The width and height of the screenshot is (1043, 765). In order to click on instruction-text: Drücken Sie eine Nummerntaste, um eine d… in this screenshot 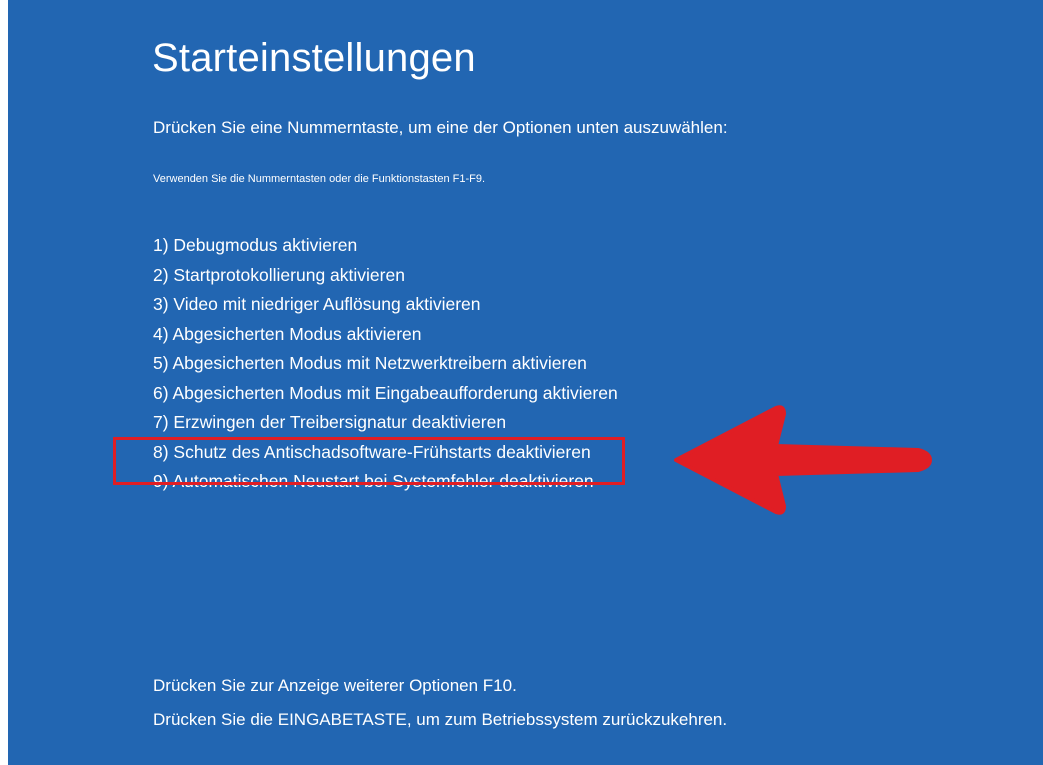, I will do `click(440, 127)`.